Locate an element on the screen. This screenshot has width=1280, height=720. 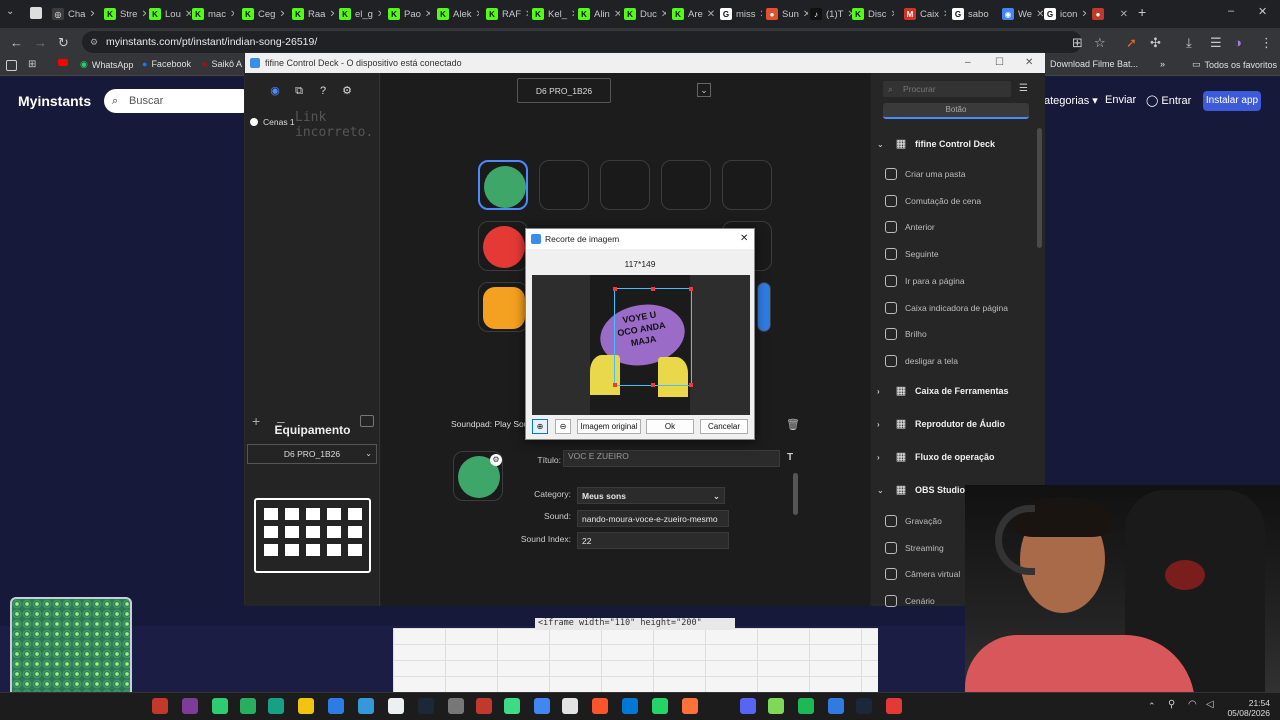
brave-icon is located at coordinates (600, 706).